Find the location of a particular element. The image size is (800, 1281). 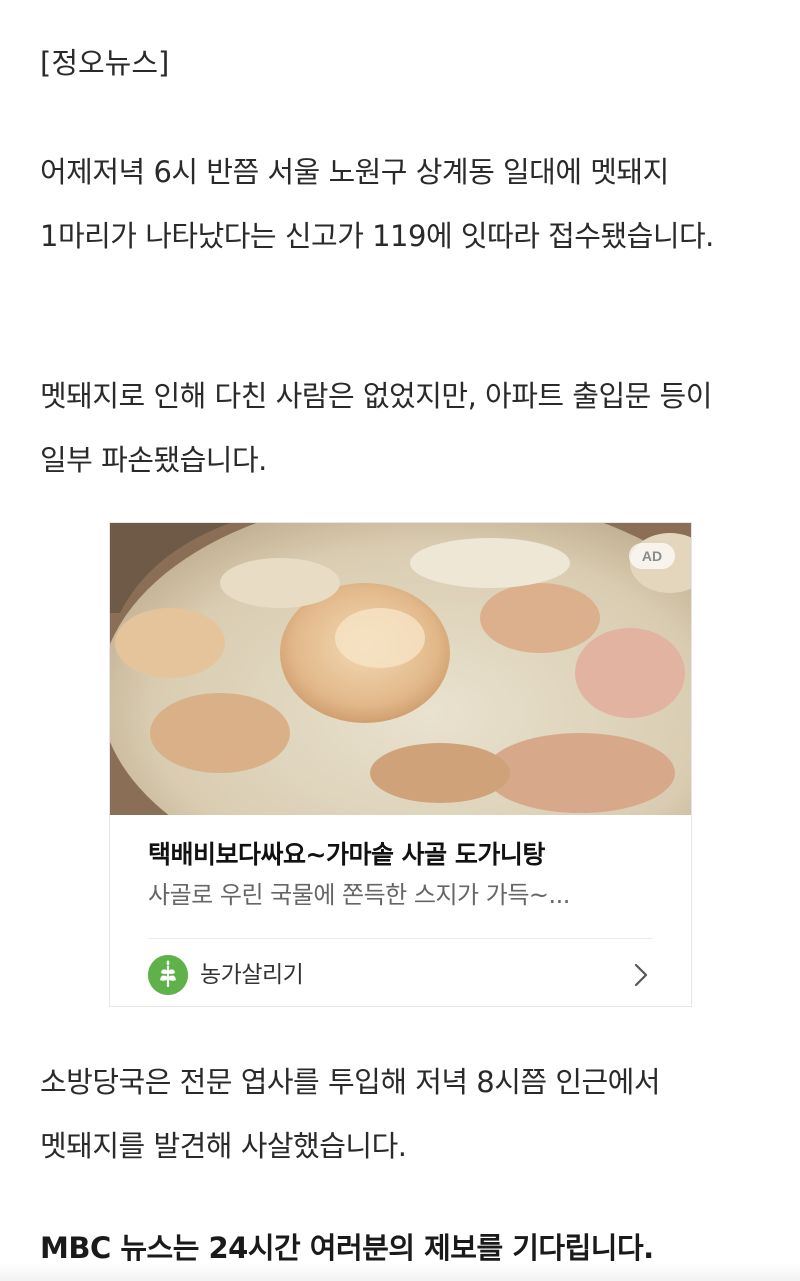

ad-title: 택배비보다싸요~가마솥 사골 도가니탕 is located at coordinates (403, 855).